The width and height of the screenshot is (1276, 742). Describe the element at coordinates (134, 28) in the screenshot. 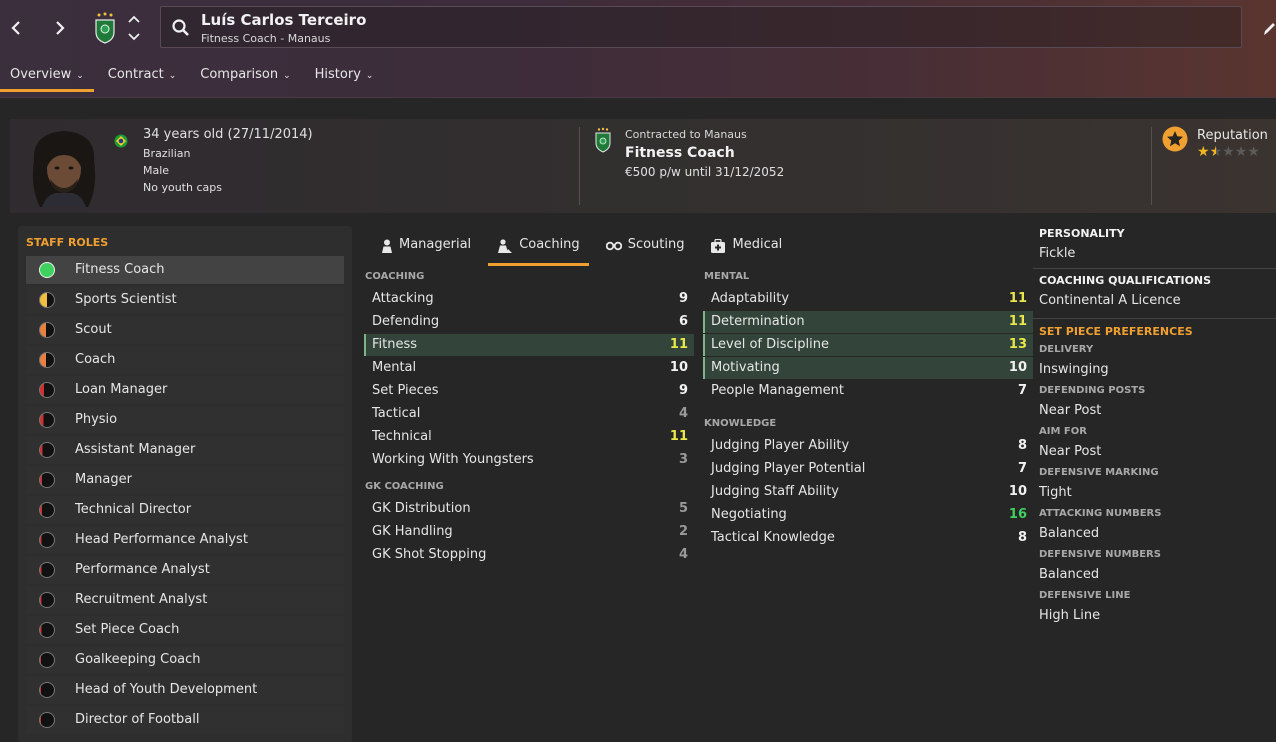

I see `switch-updown-icon` at that location.